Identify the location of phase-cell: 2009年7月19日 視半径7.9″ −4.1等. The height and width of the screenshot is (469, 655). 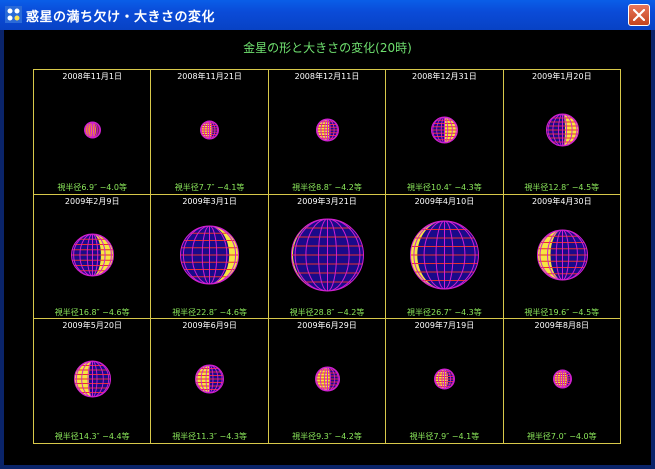
(445, 381).